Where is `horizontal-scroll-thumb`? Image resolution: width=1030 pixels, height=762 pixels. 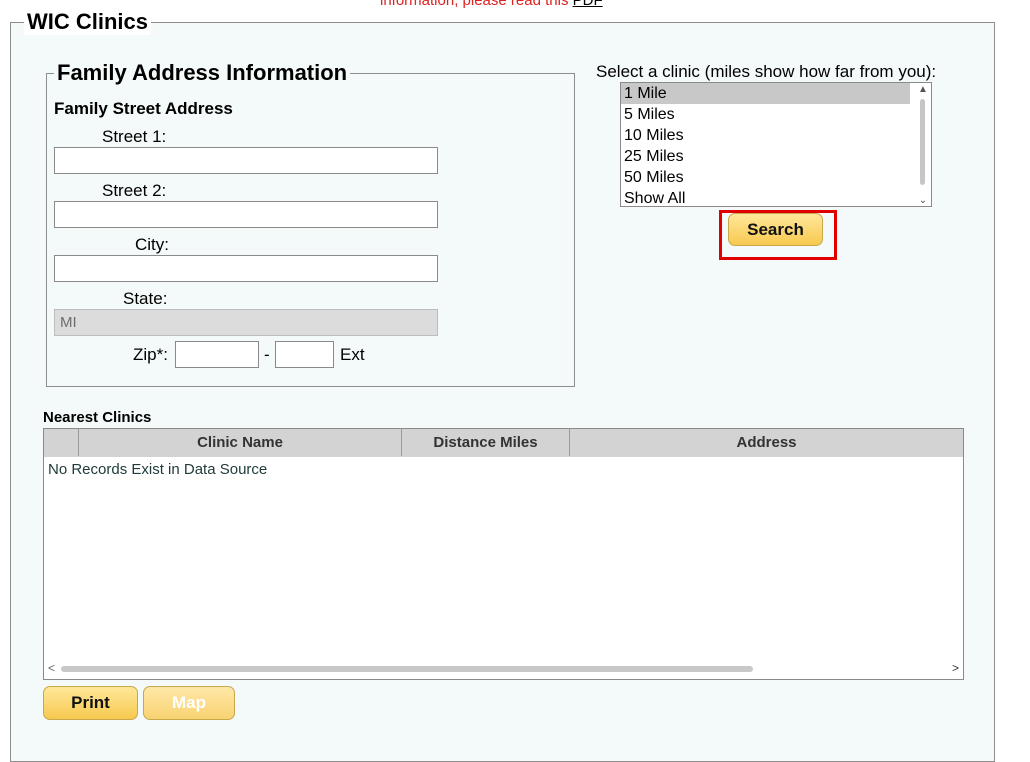
horizontal-scroll-thumb is located at coordinates (407, 669).